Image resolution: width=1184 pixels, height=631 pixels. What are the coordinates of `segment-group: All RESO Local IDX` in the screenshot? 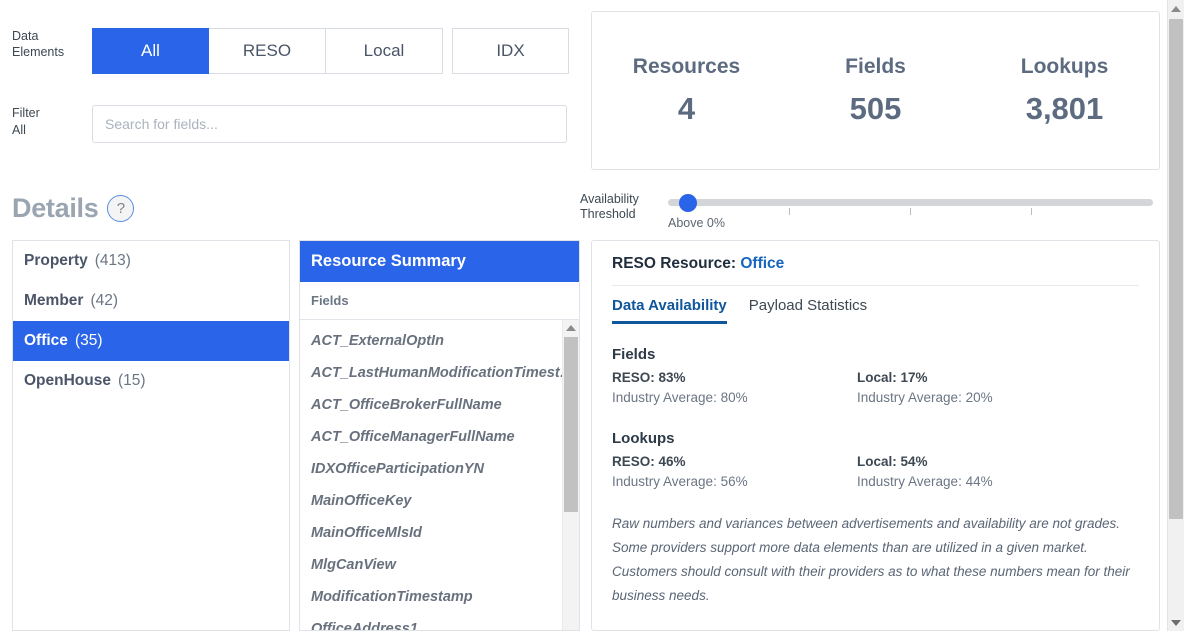 It's located at (330, 51).